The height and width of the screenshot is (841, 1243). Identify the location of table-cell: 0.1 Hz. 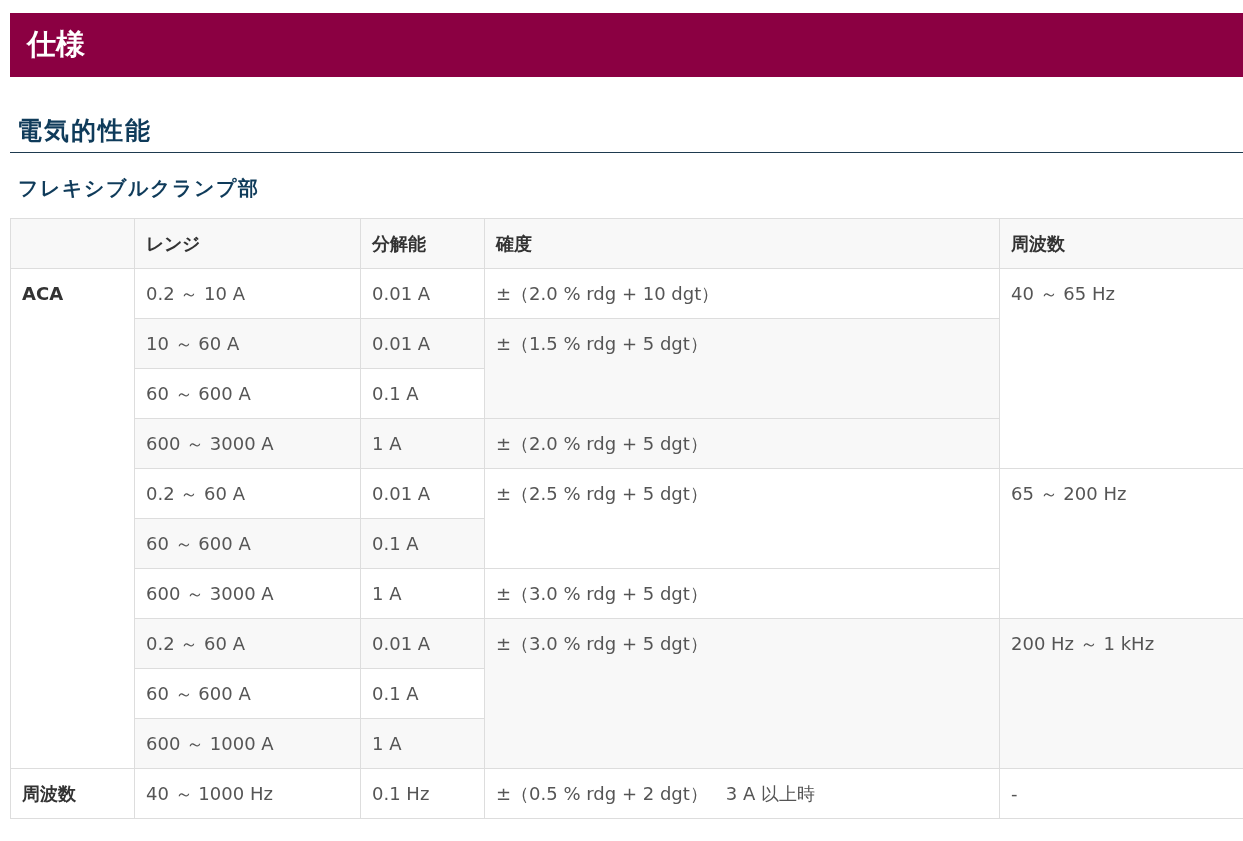
(422, 793).